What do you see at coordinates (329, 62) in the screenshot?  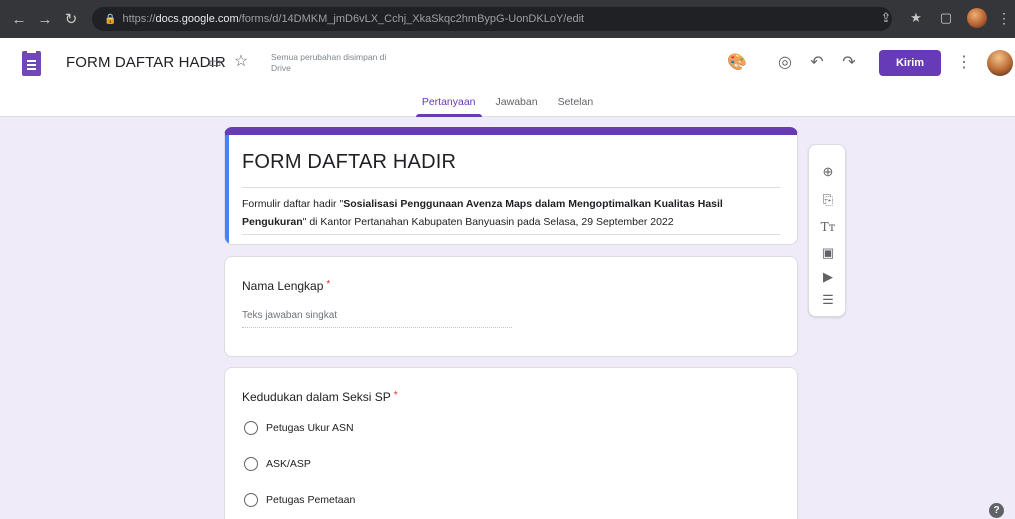 I see `save-status: Semua perubahan disimpan di Drive` at bounding box center [329, 62].